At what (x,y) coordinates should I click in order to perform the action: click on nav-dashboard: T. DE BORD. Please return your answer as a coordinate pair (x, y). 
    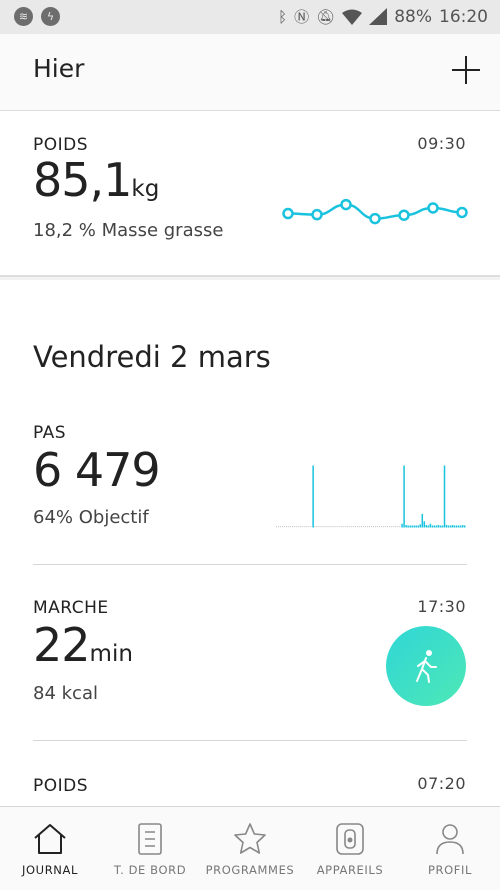
    Looking at the image, I should click on (150, 848).